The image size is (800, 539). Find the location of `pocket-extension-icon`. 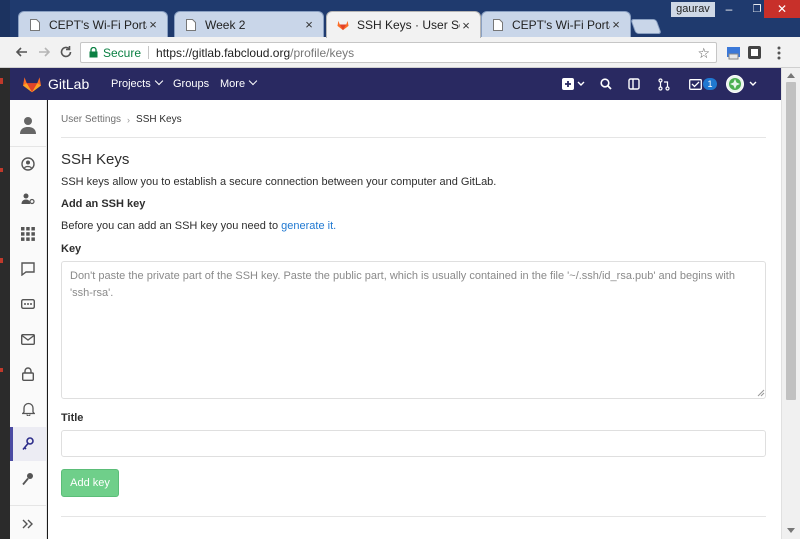

pocket-extension-icon is located at coordinates (754, 52).